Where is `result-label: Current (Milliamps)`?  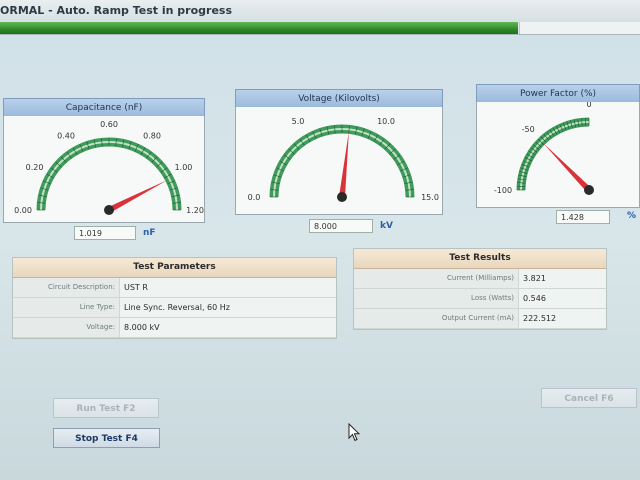
result-label: Current (Milliamps) is located at coordinates (480, 278).